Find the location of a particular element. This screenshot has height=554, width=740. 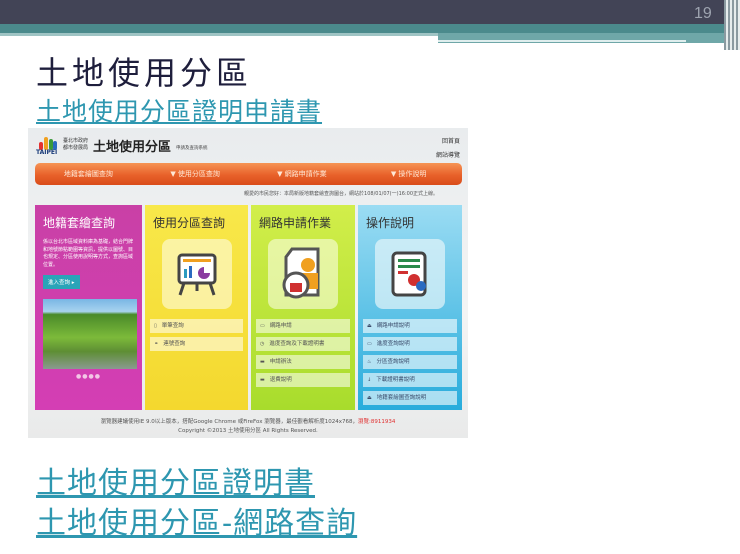

column-zoning: 使用分區查詢 ▯ 單筆查詢 ⚭ 連號查詢 is located at coordinates (196, 307).